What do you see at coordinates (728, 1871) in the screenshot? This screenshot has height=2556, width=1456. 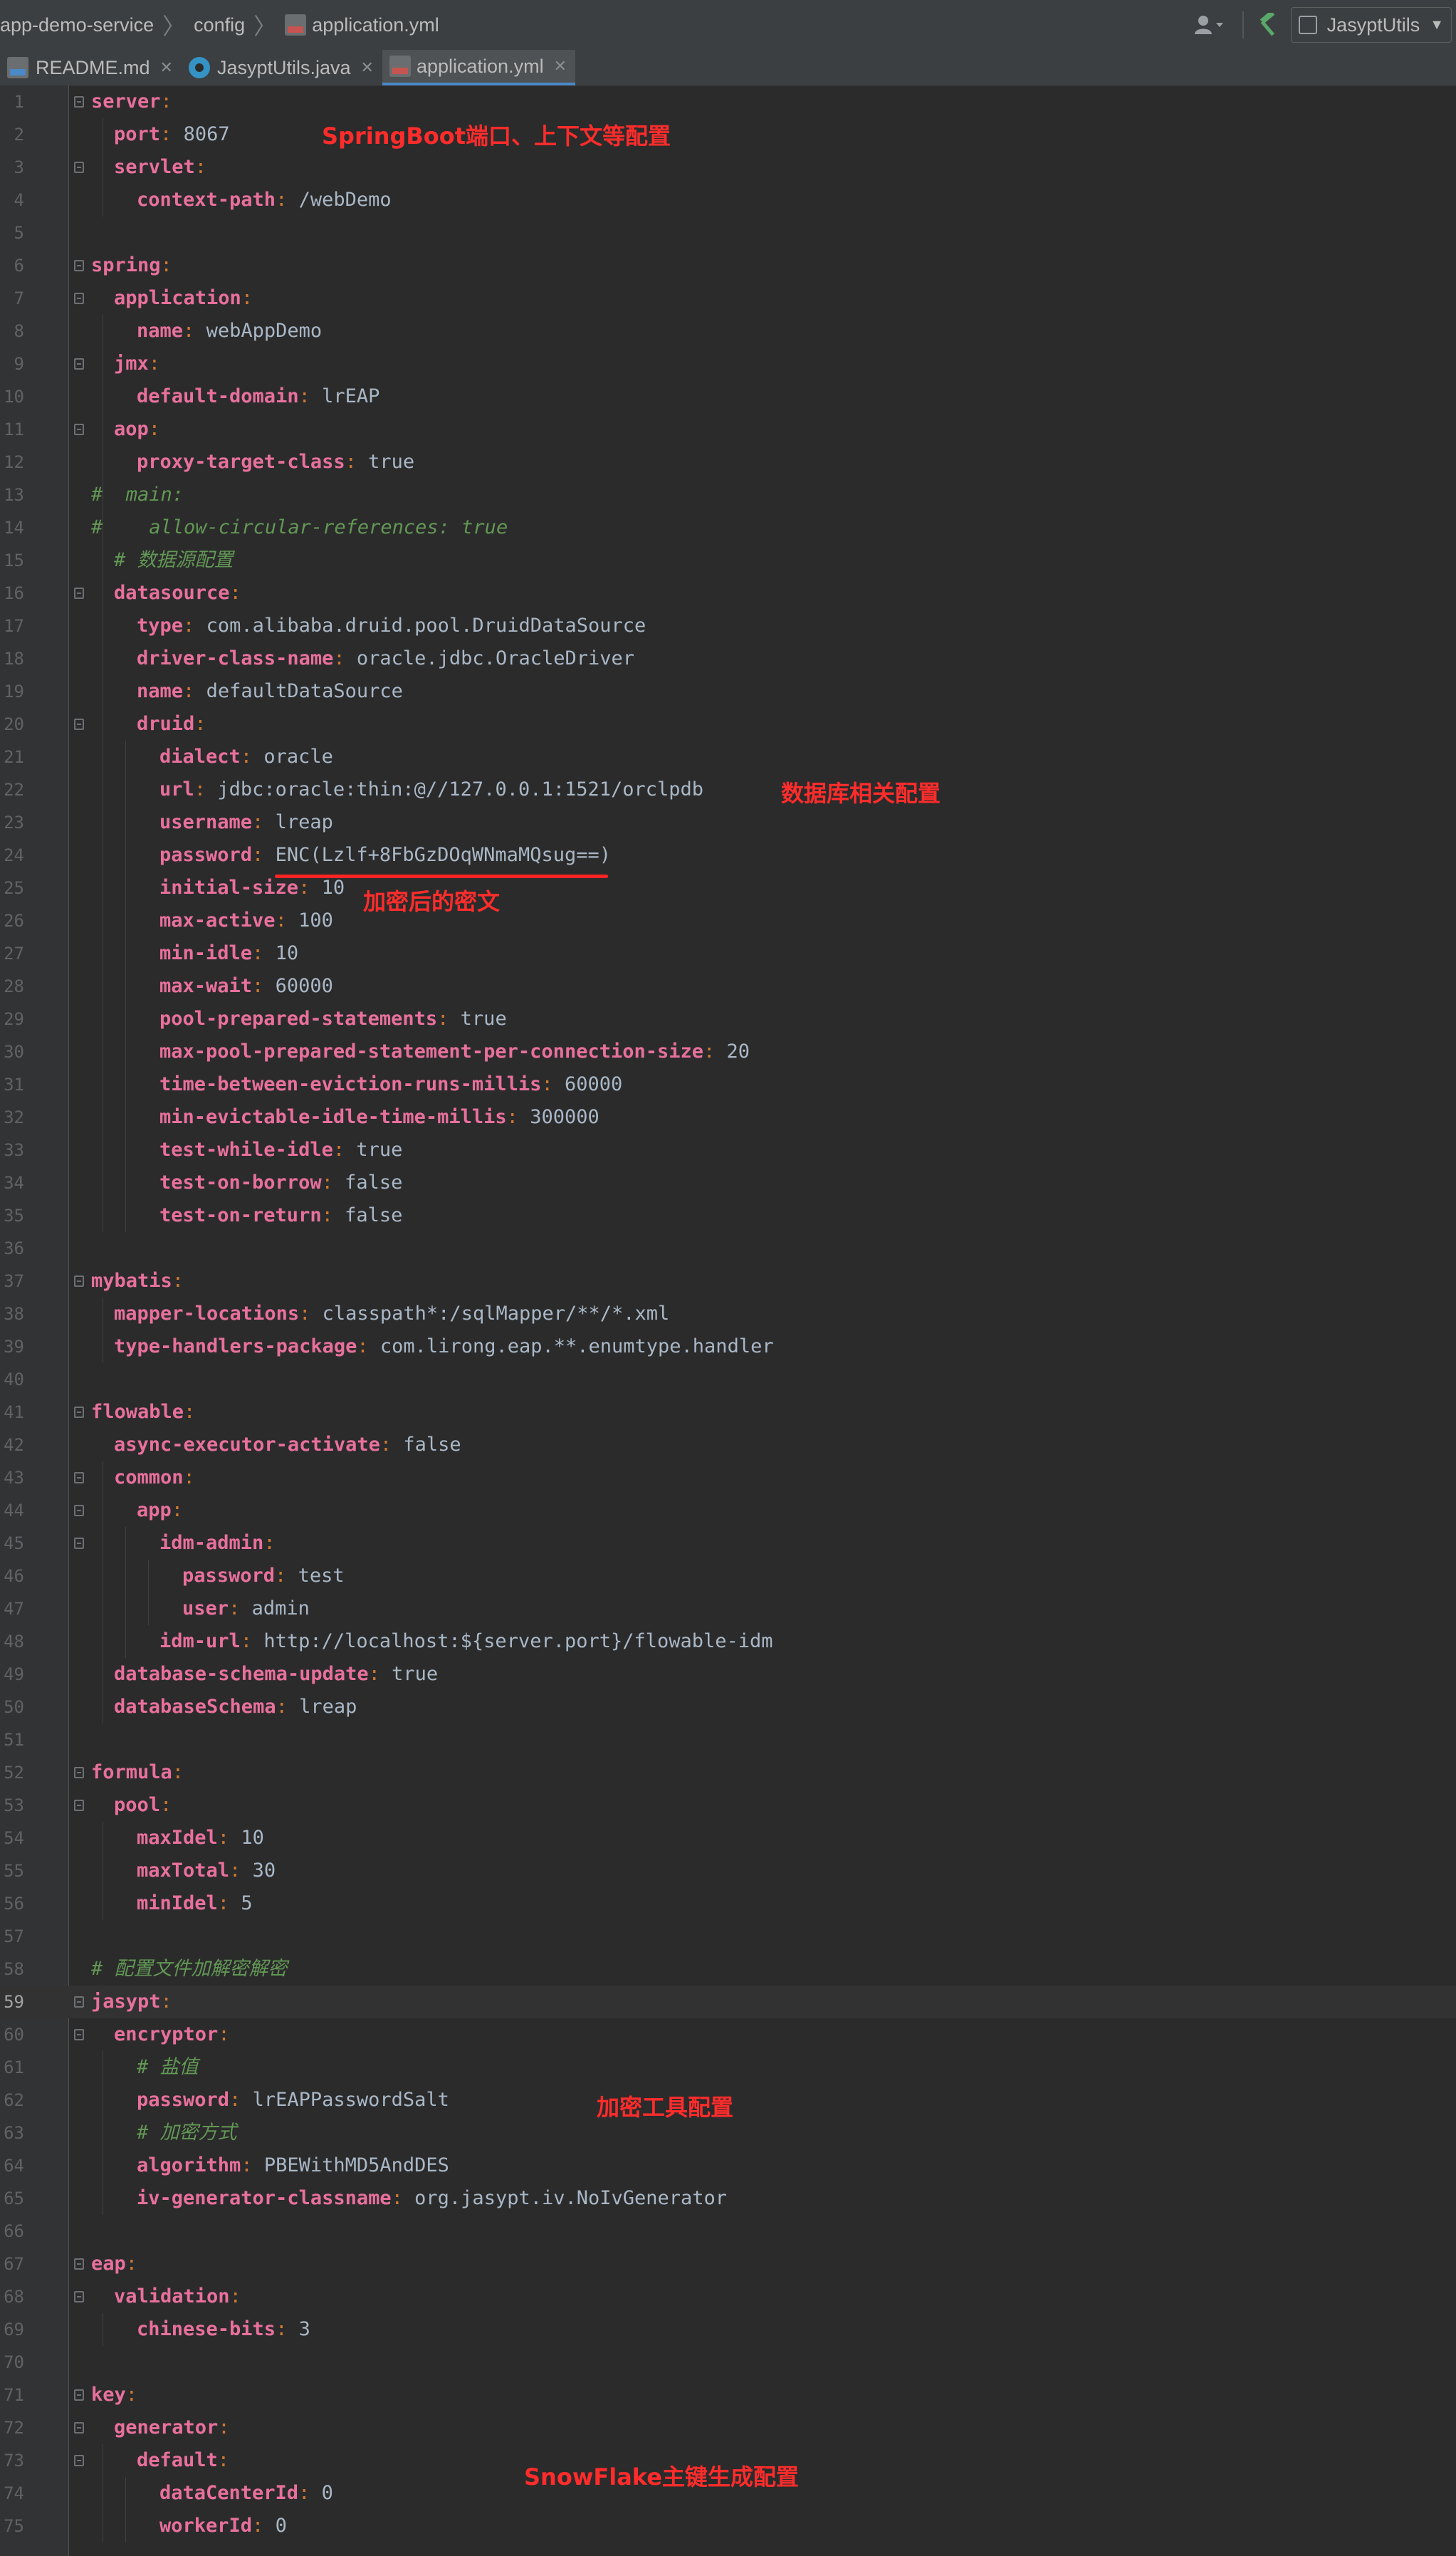 I see `code-line: 55 maxTotal: 30` at bounding box center [728, 1871].